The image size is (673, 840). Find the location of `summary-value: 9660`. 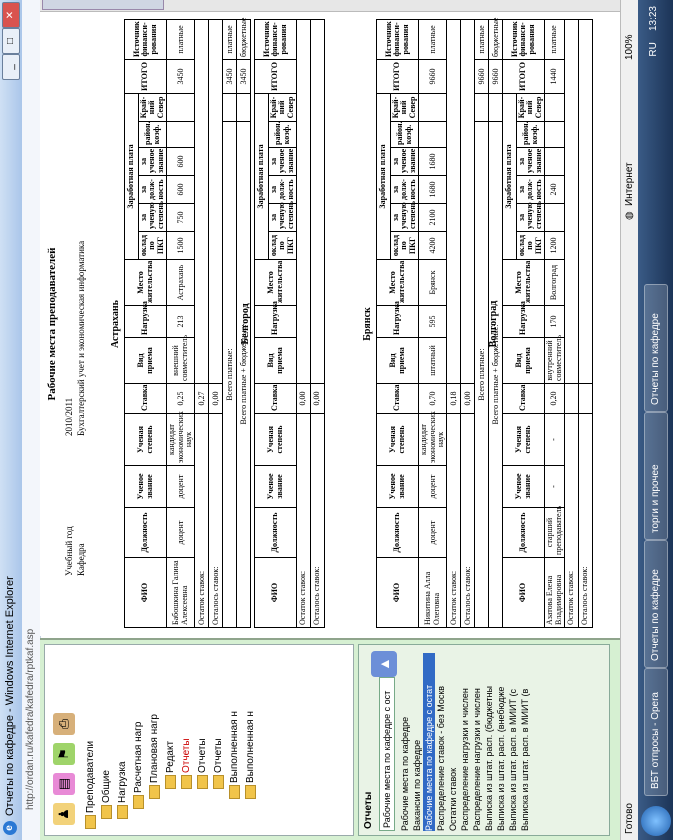

summary-value: 9660 is located at coordinates (481, 76).